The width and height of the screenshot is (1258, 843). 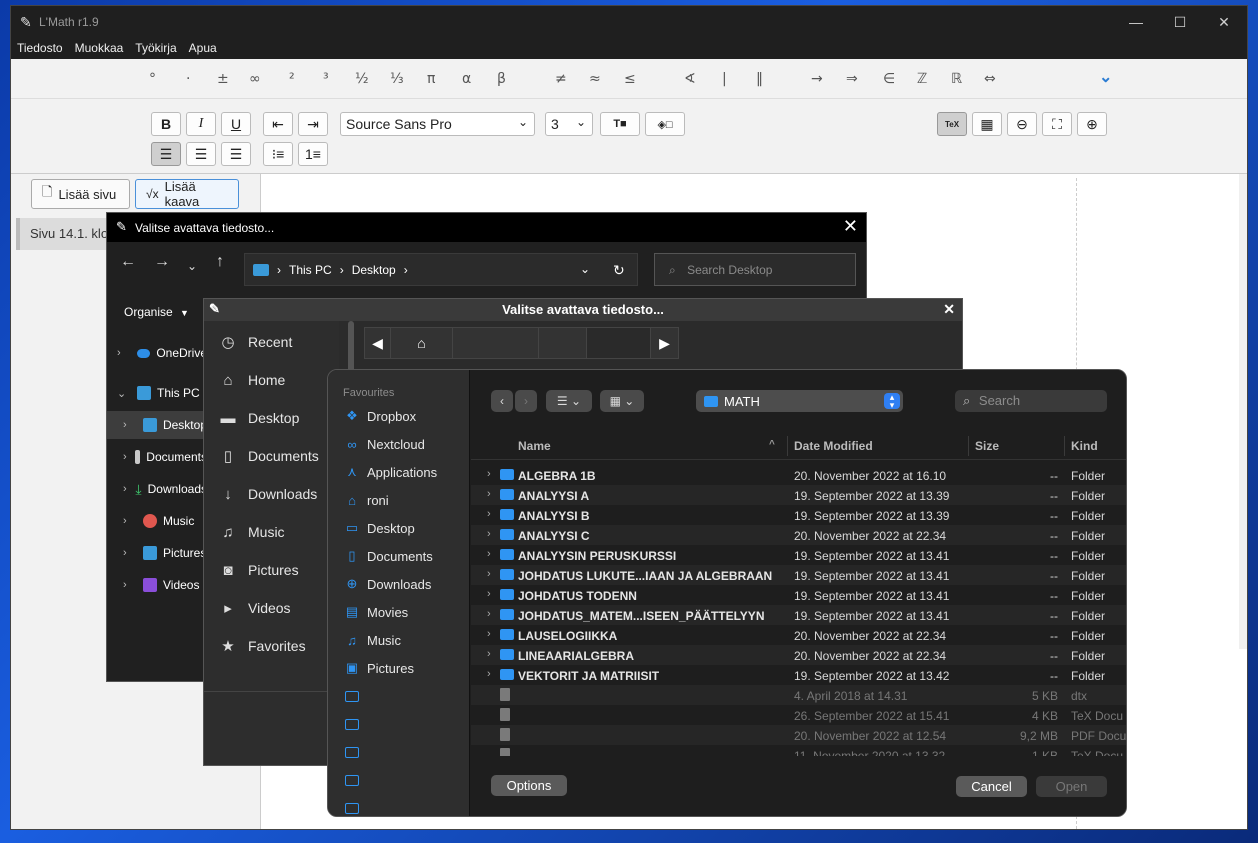 What do you see at coordinates (267, 494) in the screenshot?
I see `place-downloads: ↓ Downloads` at bounding box center [267, 494].